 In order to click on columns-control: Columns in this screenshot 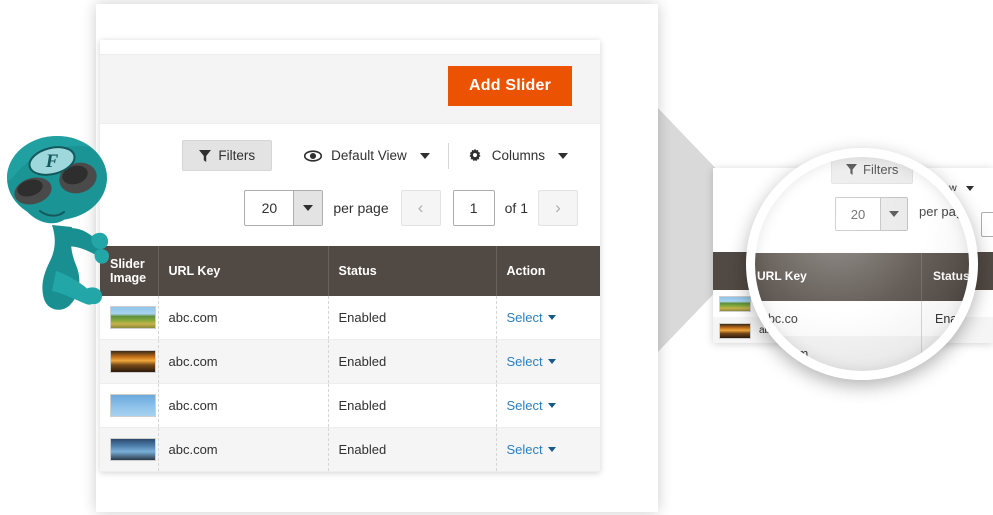, I will do `click(514, 156)`.